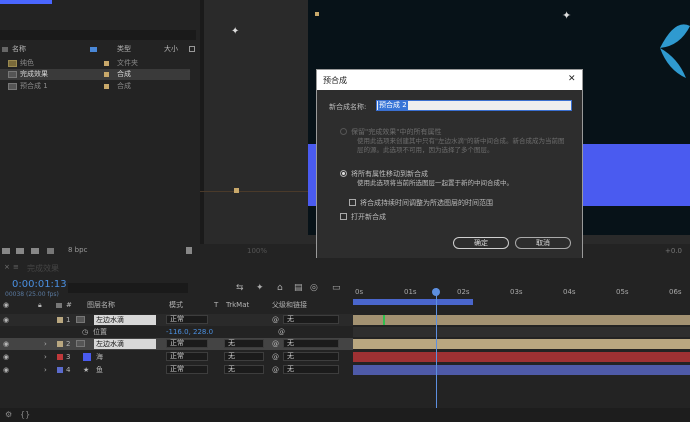 The height and width of the screenshot is (422, 690). I want to click on trash-icon, so click(189, 250).